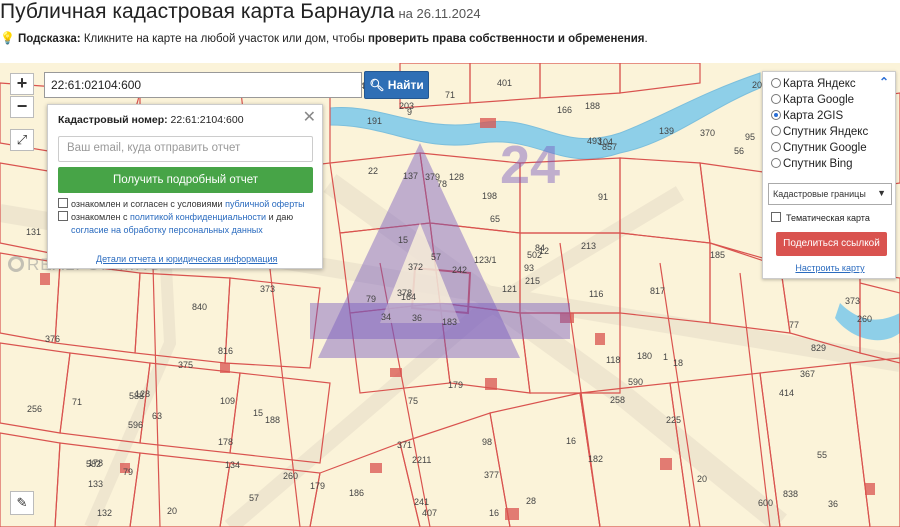  Describe the element at coordinates (16, 264) in the screenshot. I see `realform-icon` at that location.